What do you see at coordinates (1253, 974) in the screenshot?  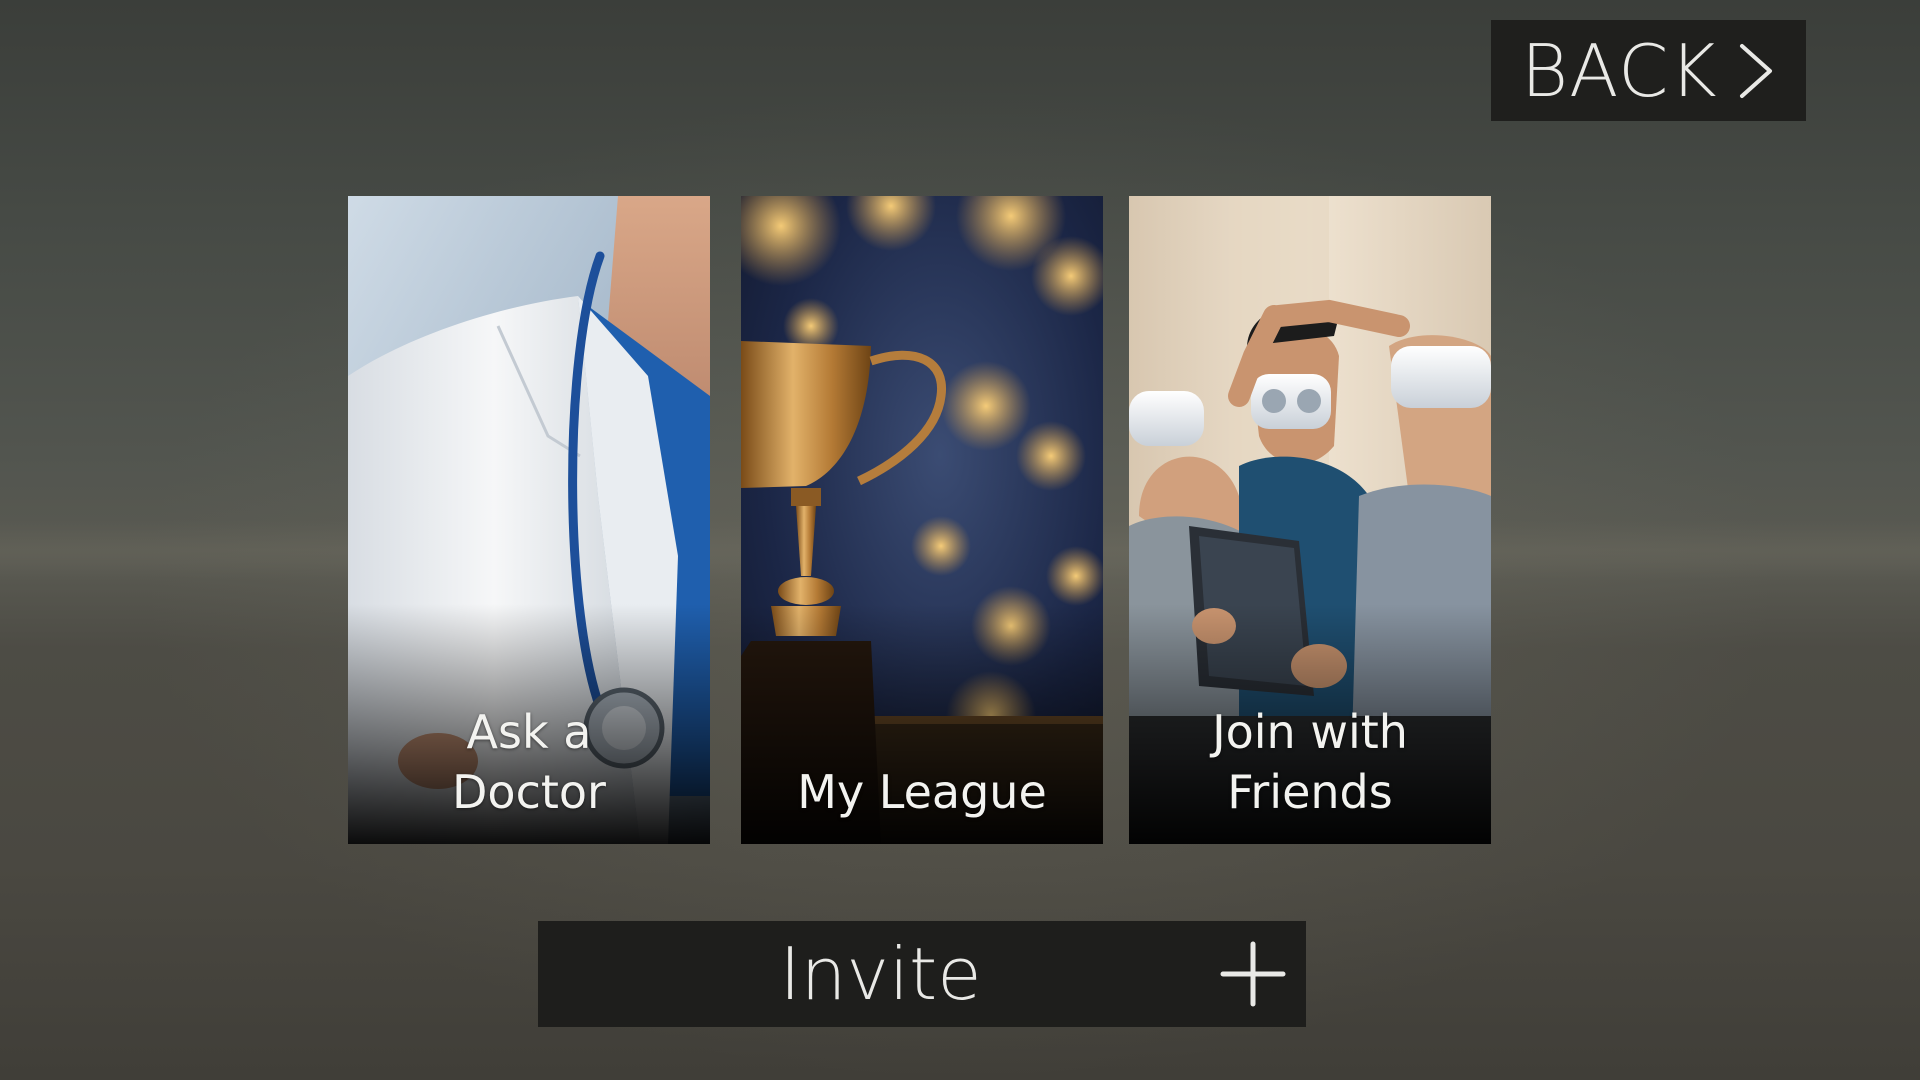 I see `plus-icon` at bounding box center [1253, 974].